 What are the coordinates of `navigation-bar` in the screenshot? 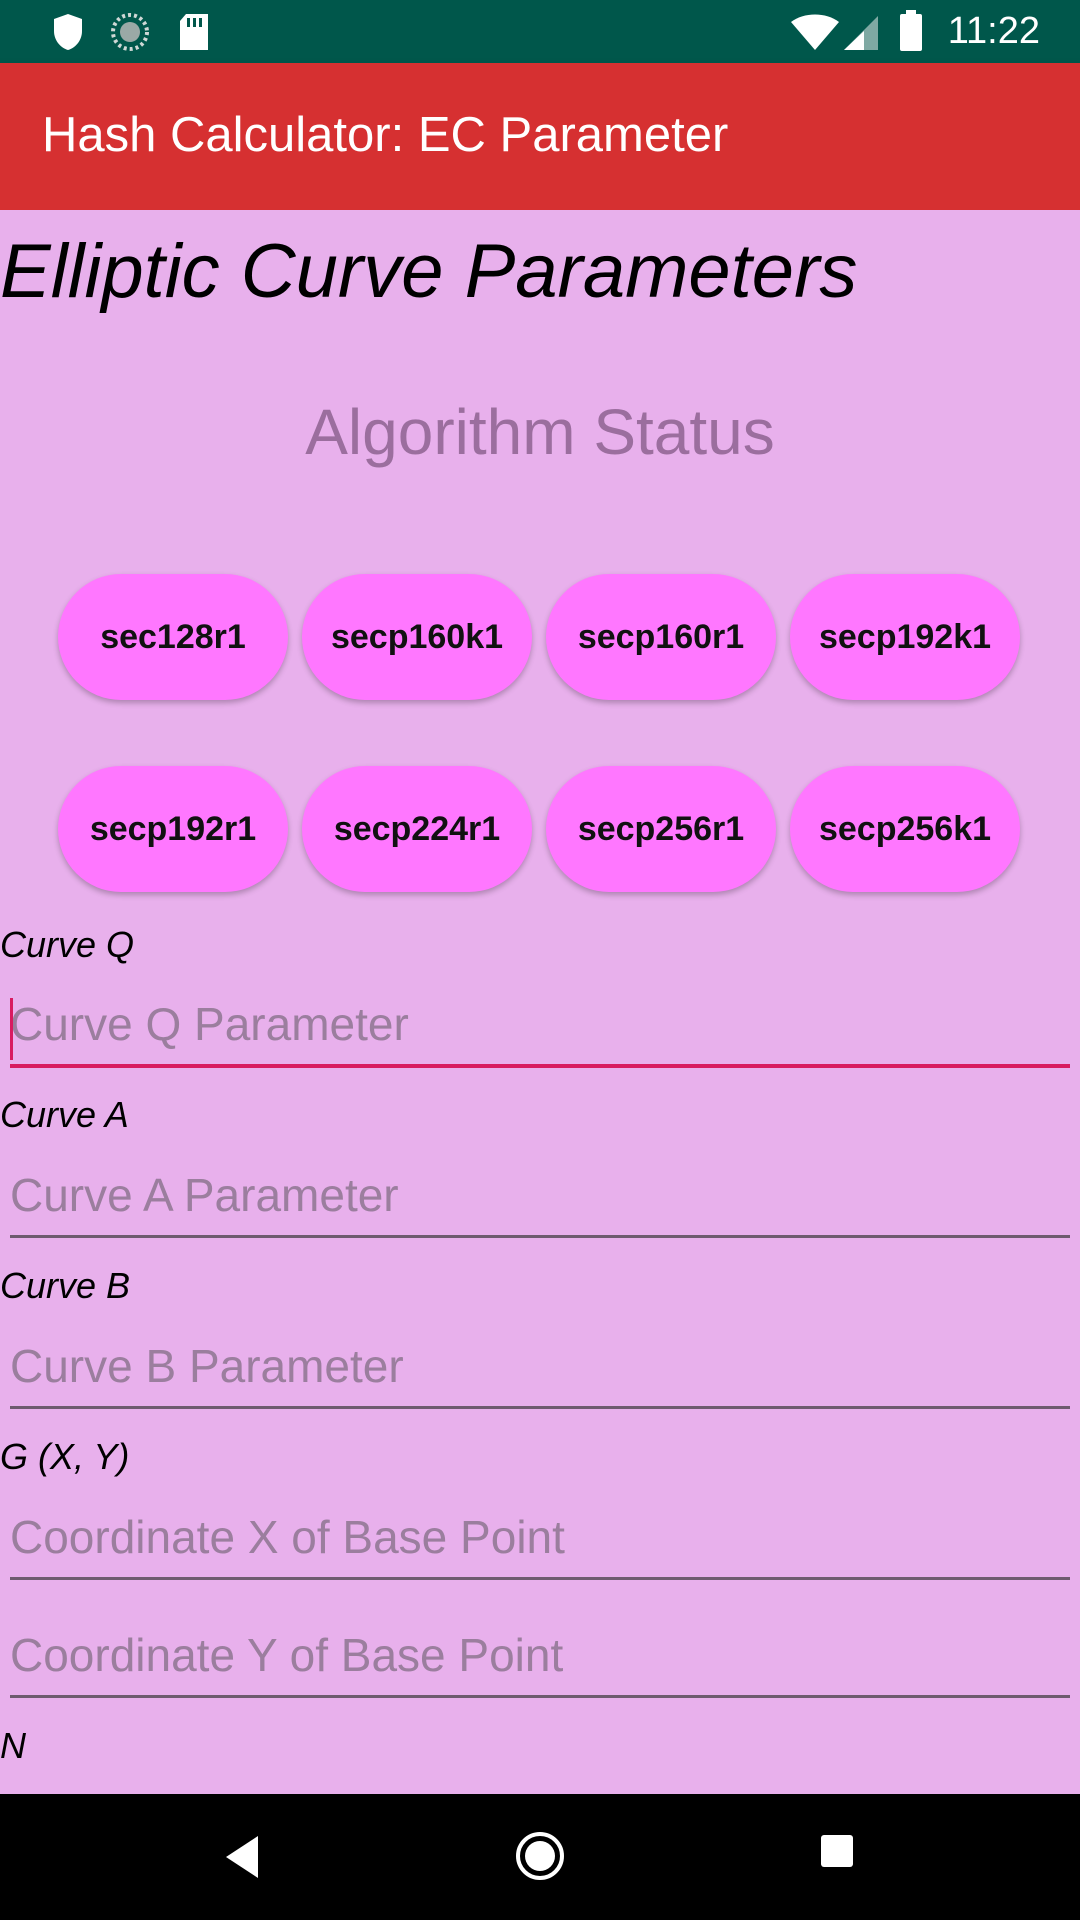 It's located at (540, 1857).